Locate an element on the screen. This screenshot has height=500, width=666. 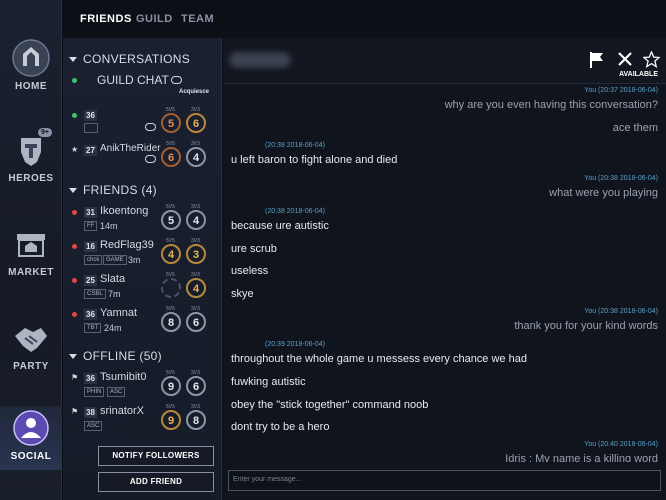
player-tag: CSBL is located at coordinates (95, 294).